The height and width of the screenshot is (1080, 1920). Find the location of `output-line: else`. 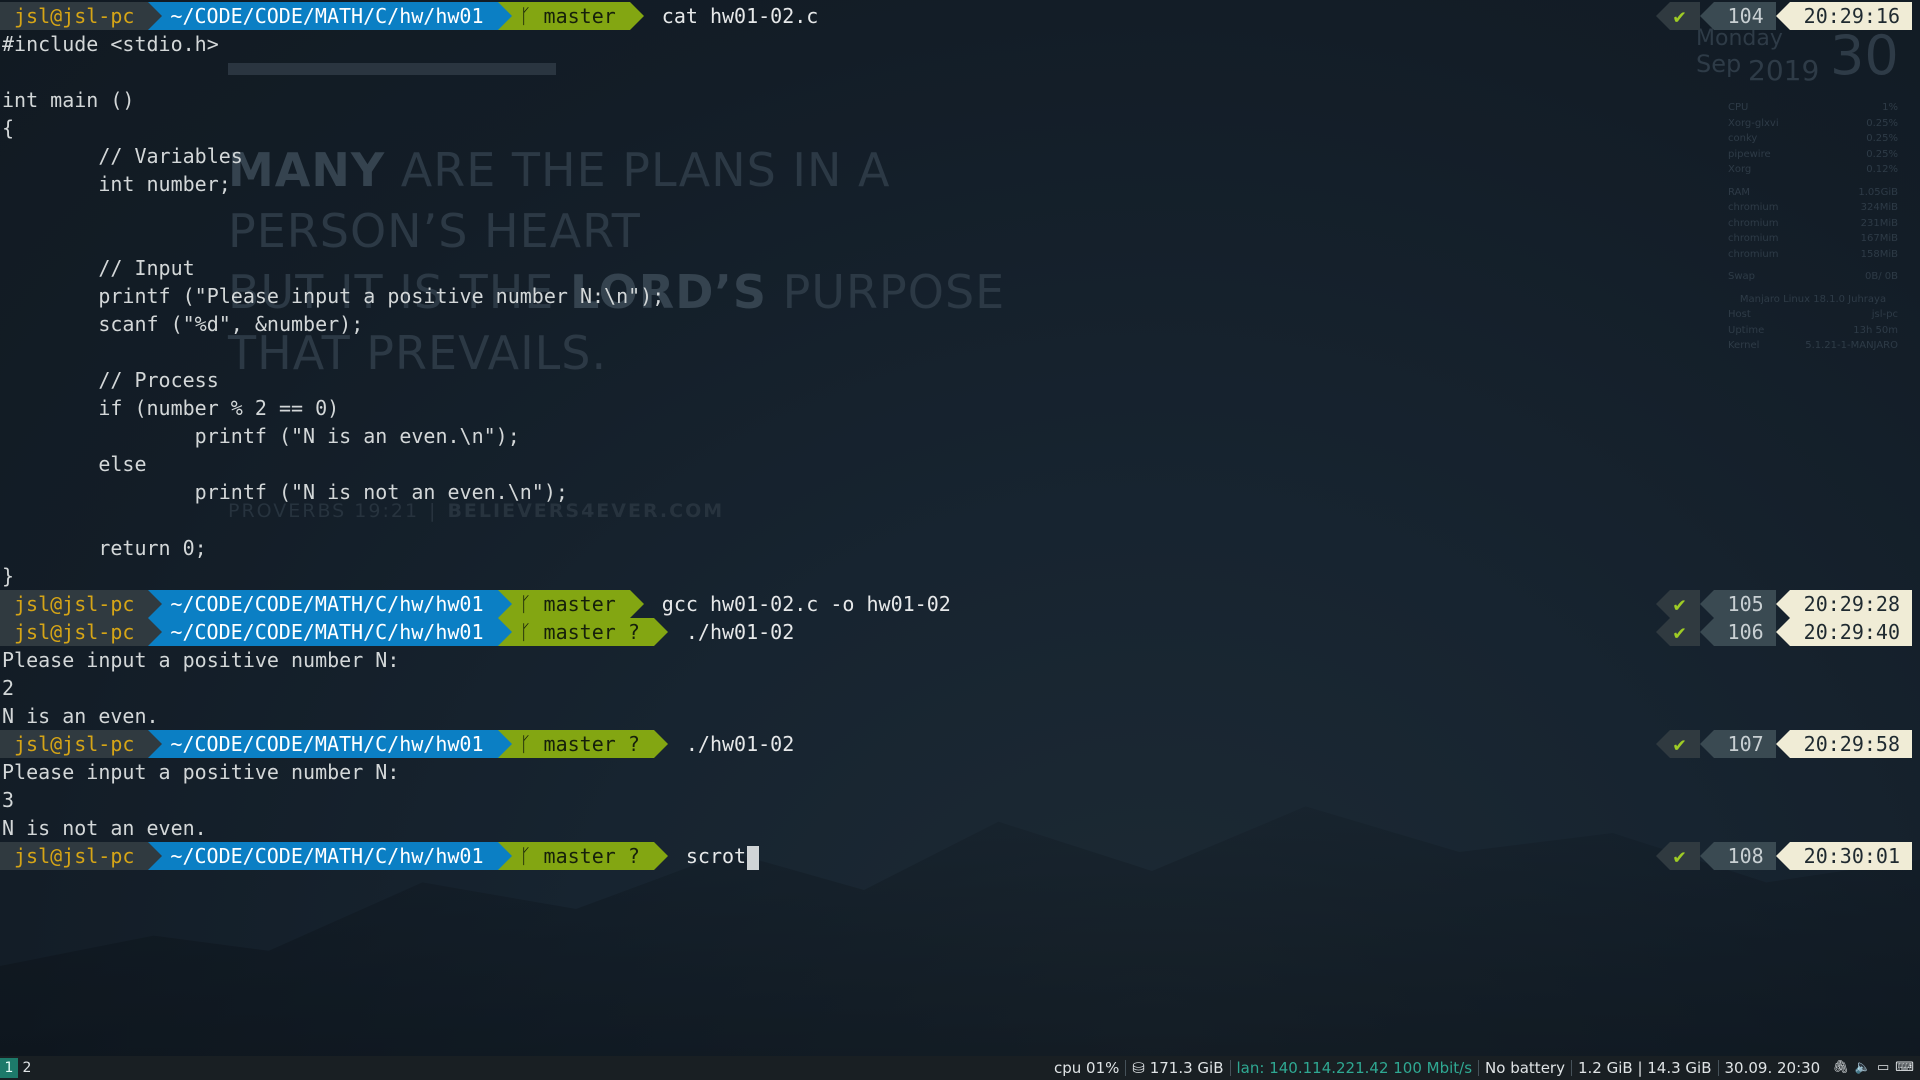

output-line: else is located at coordinates (960, 464).